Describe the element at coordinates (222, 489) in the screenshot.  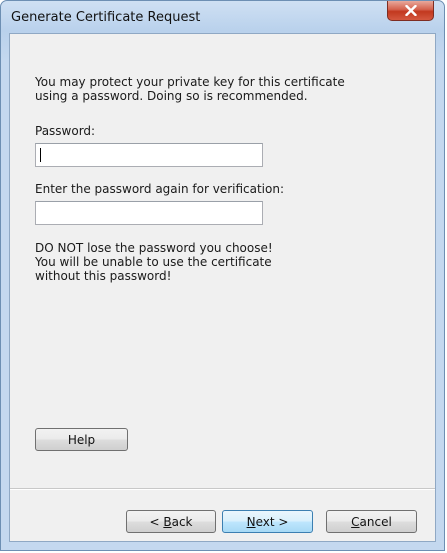
I see `footer-separator` at that location.